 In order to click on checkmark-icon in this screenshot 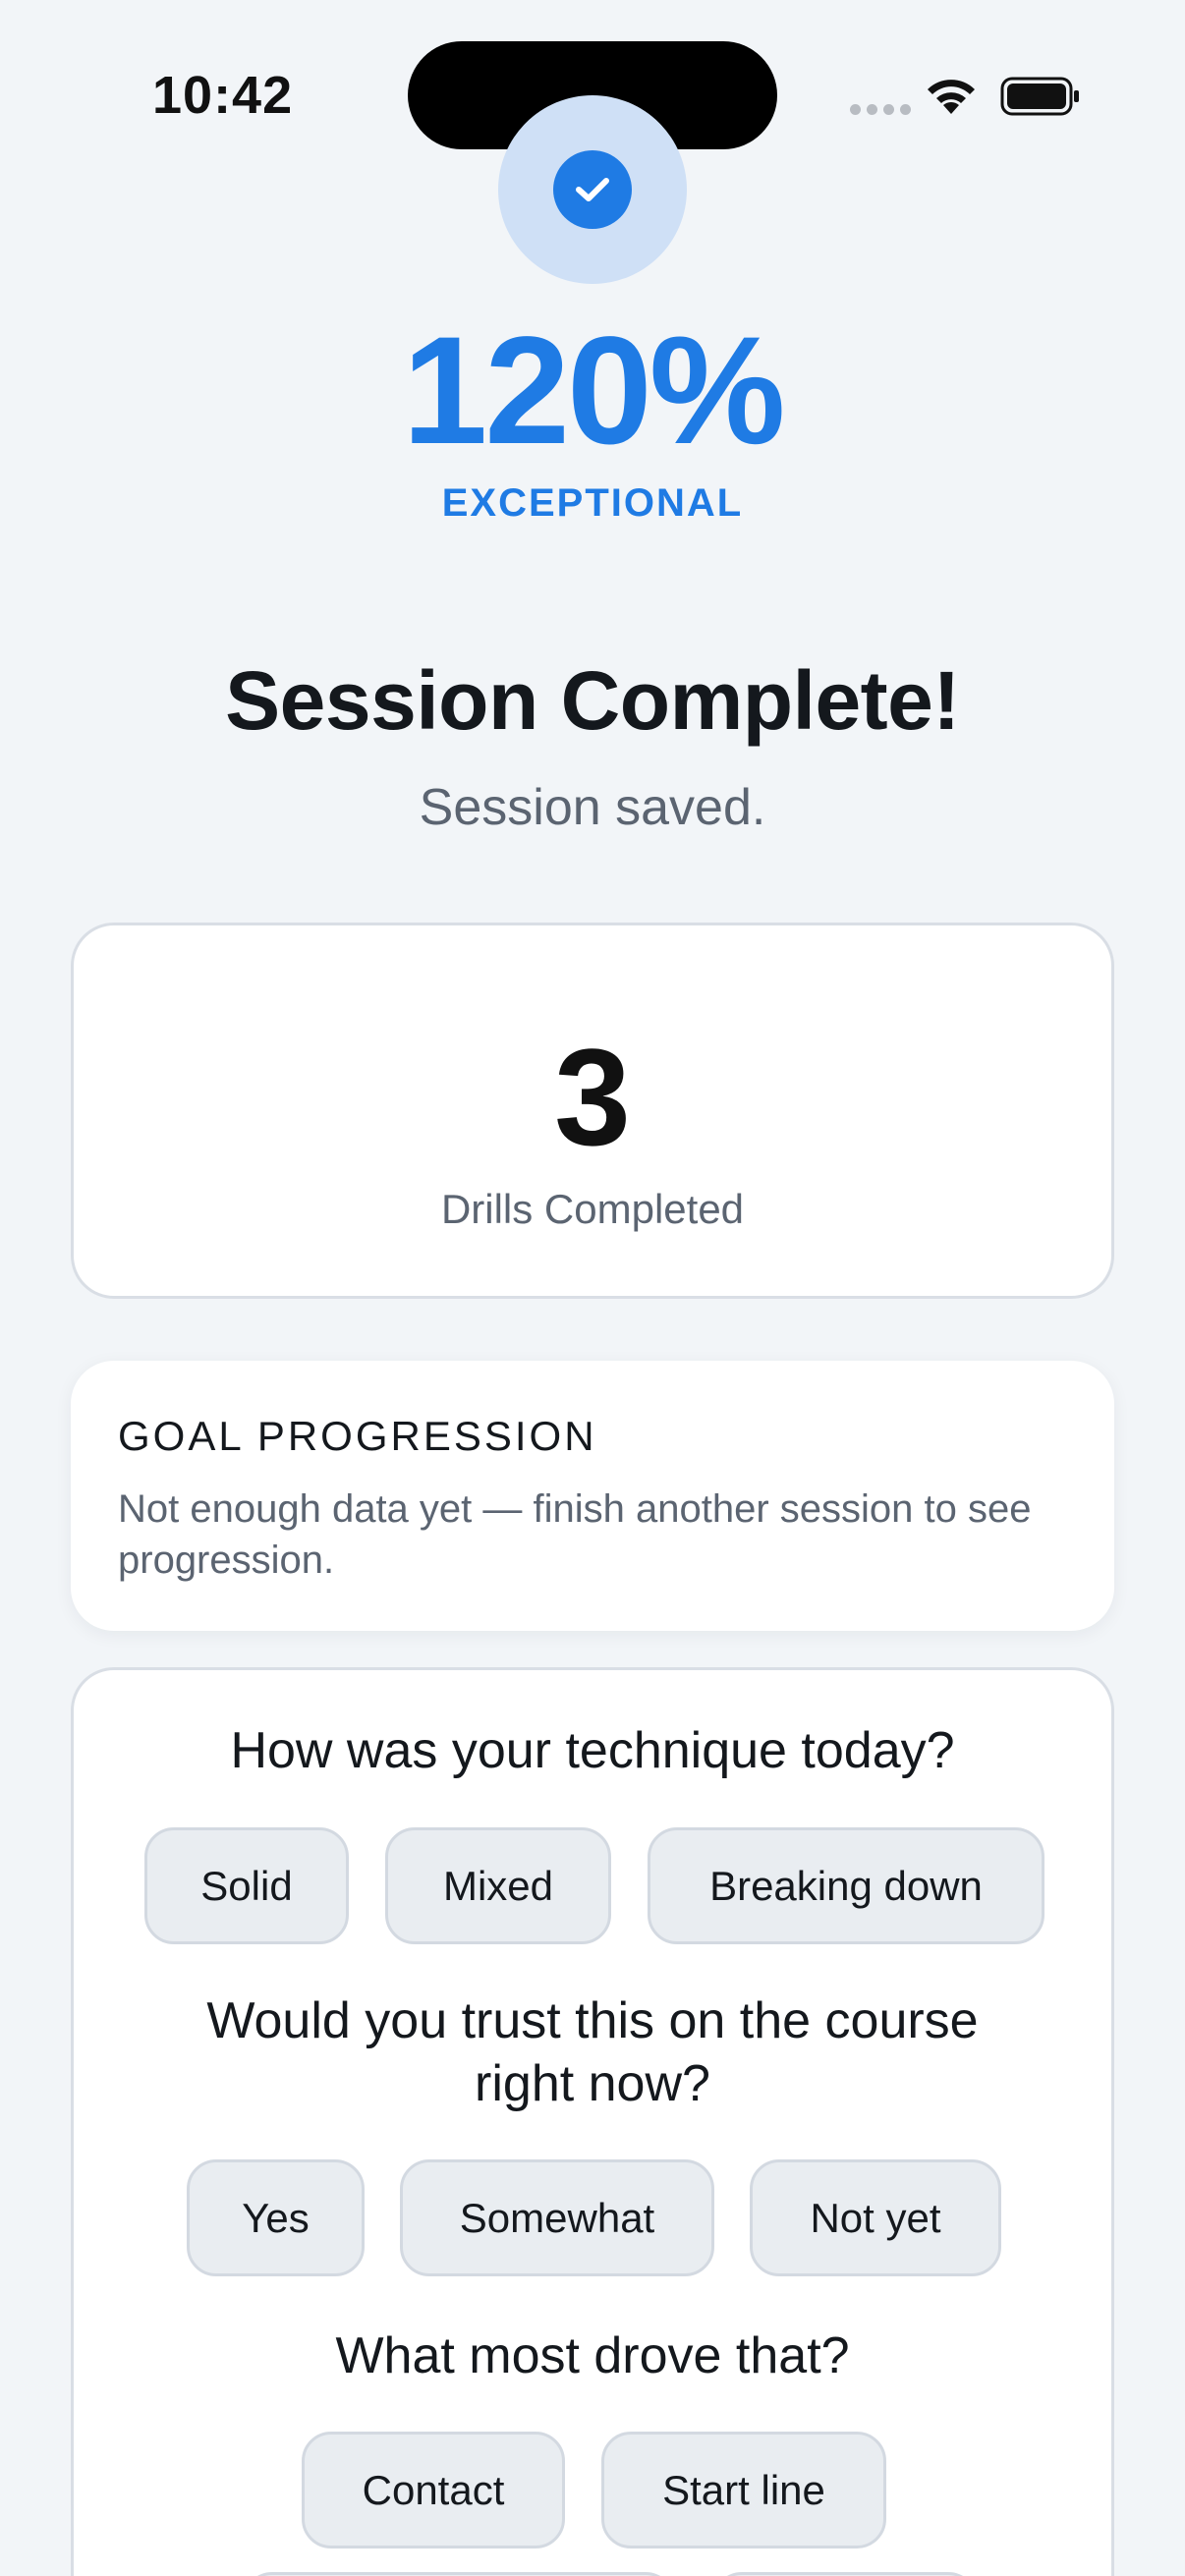, I will do `click(592, 189)`.